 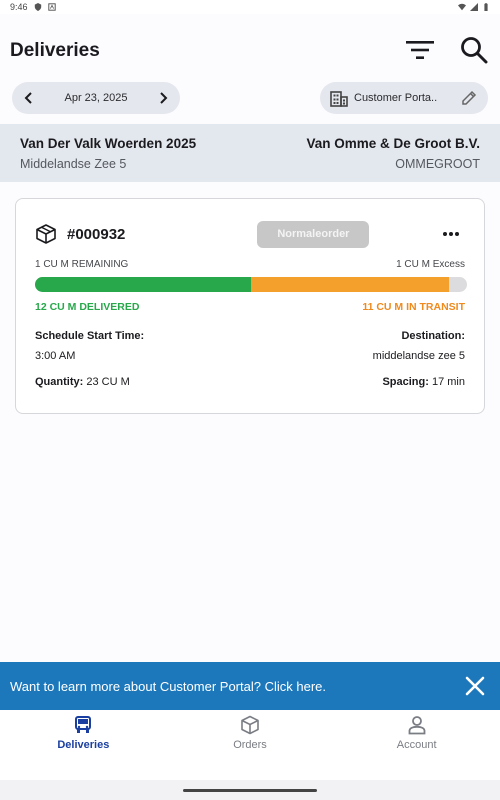 What do you see at coordinates (143, 284) in the screenshot?
I see `progress-delivered-segment` at bounding box center [143, 284].